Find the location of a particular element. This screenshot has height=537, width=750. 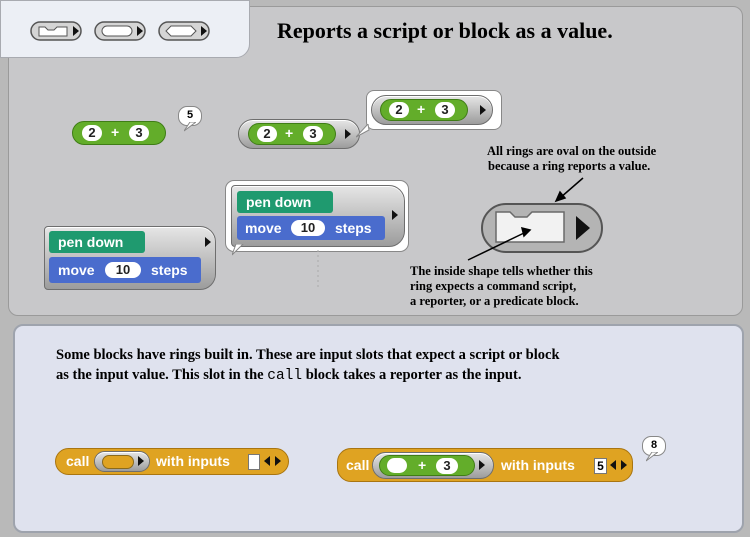

arrow-shape is located at coordinates (499, 243).